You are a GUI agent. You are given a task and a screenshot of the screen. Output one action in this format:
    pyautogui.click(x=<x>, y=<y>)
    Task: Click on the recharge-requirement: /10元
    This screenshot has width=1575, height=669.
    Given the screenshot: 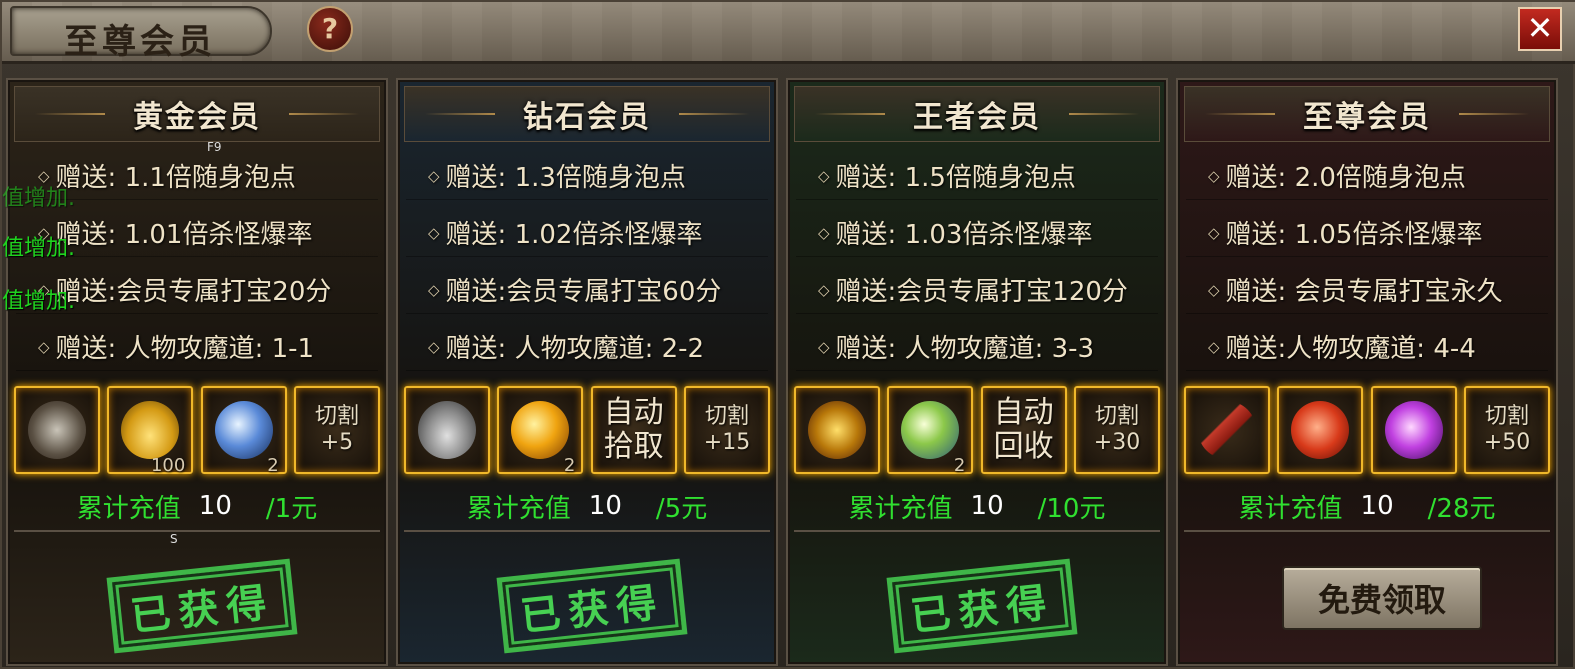 What is the action you would take?
    pyautogui.click(x=1071, y=508)
    